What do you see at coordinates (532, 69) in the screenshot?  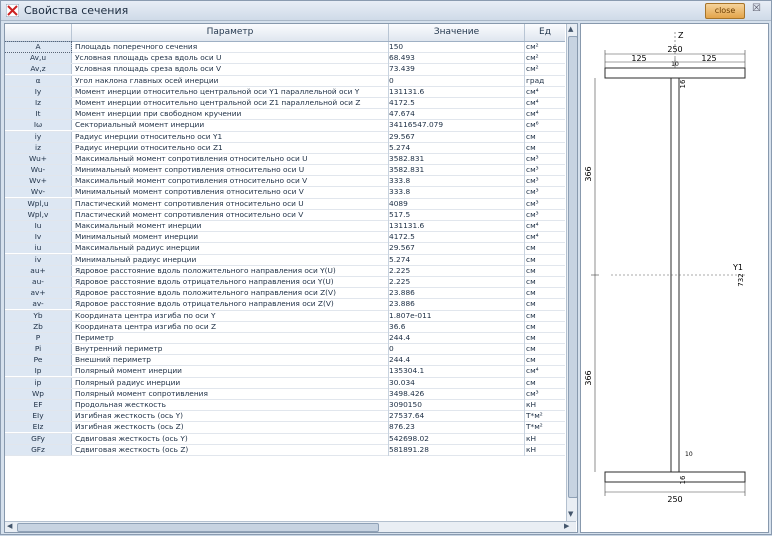 I see `row-unit: см²` at bounding box center [532, 69].